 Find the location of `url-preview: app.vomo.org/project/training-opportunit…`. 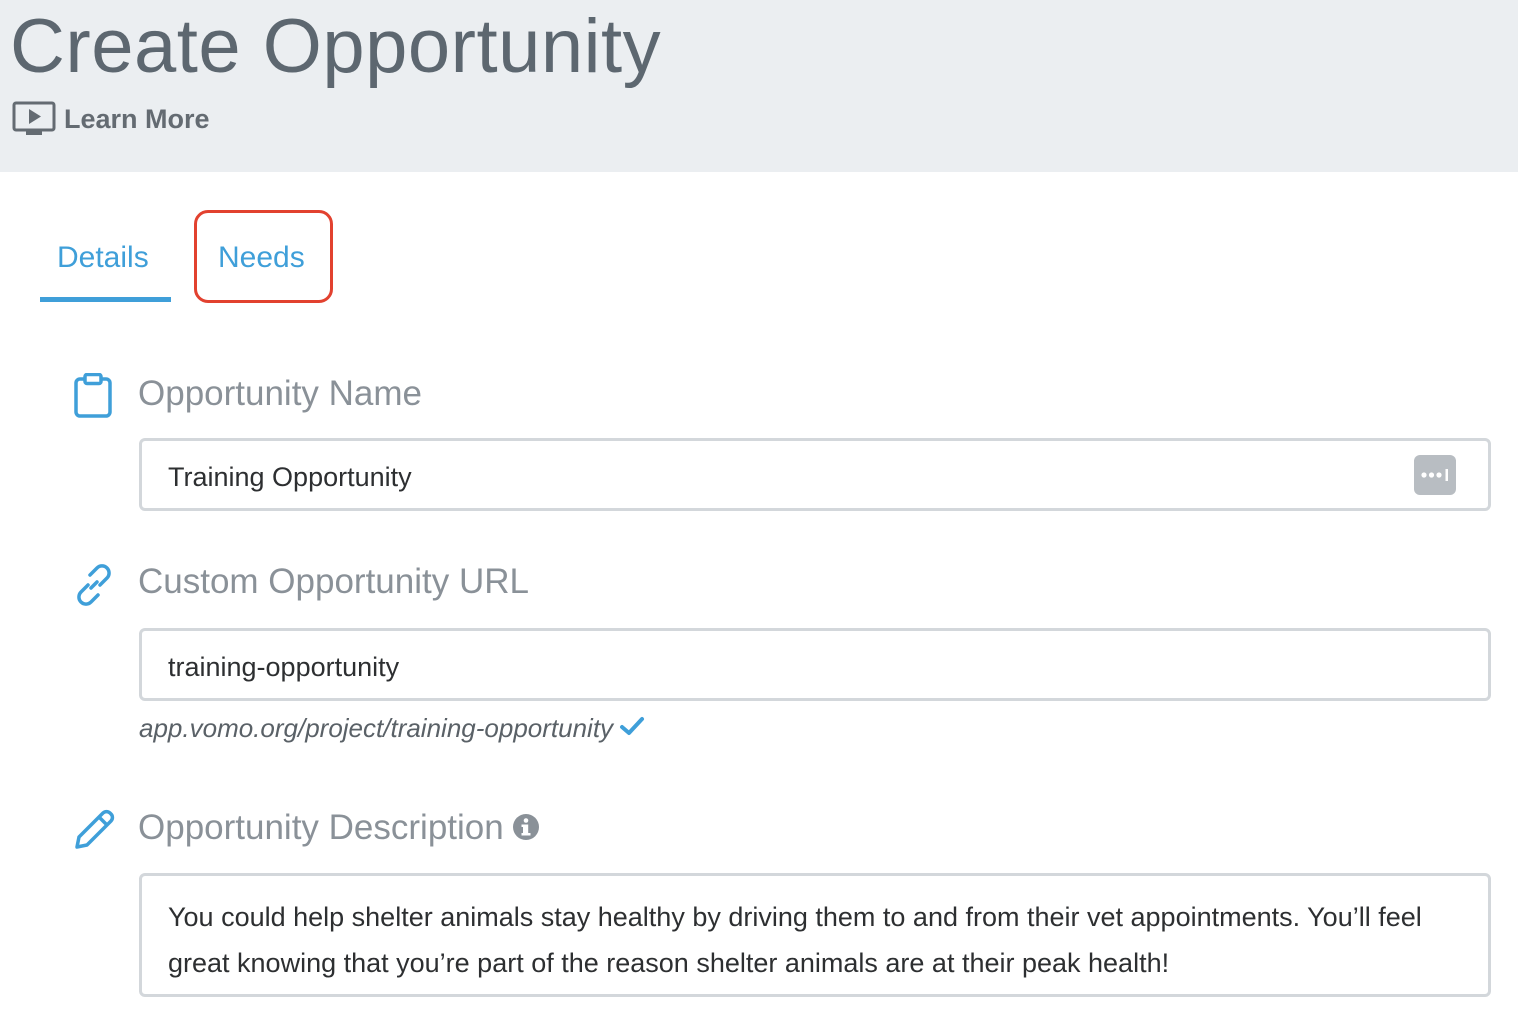

url-preview: app.vomo.org/project/training-opportunit… is located at coordinates (392, 728).